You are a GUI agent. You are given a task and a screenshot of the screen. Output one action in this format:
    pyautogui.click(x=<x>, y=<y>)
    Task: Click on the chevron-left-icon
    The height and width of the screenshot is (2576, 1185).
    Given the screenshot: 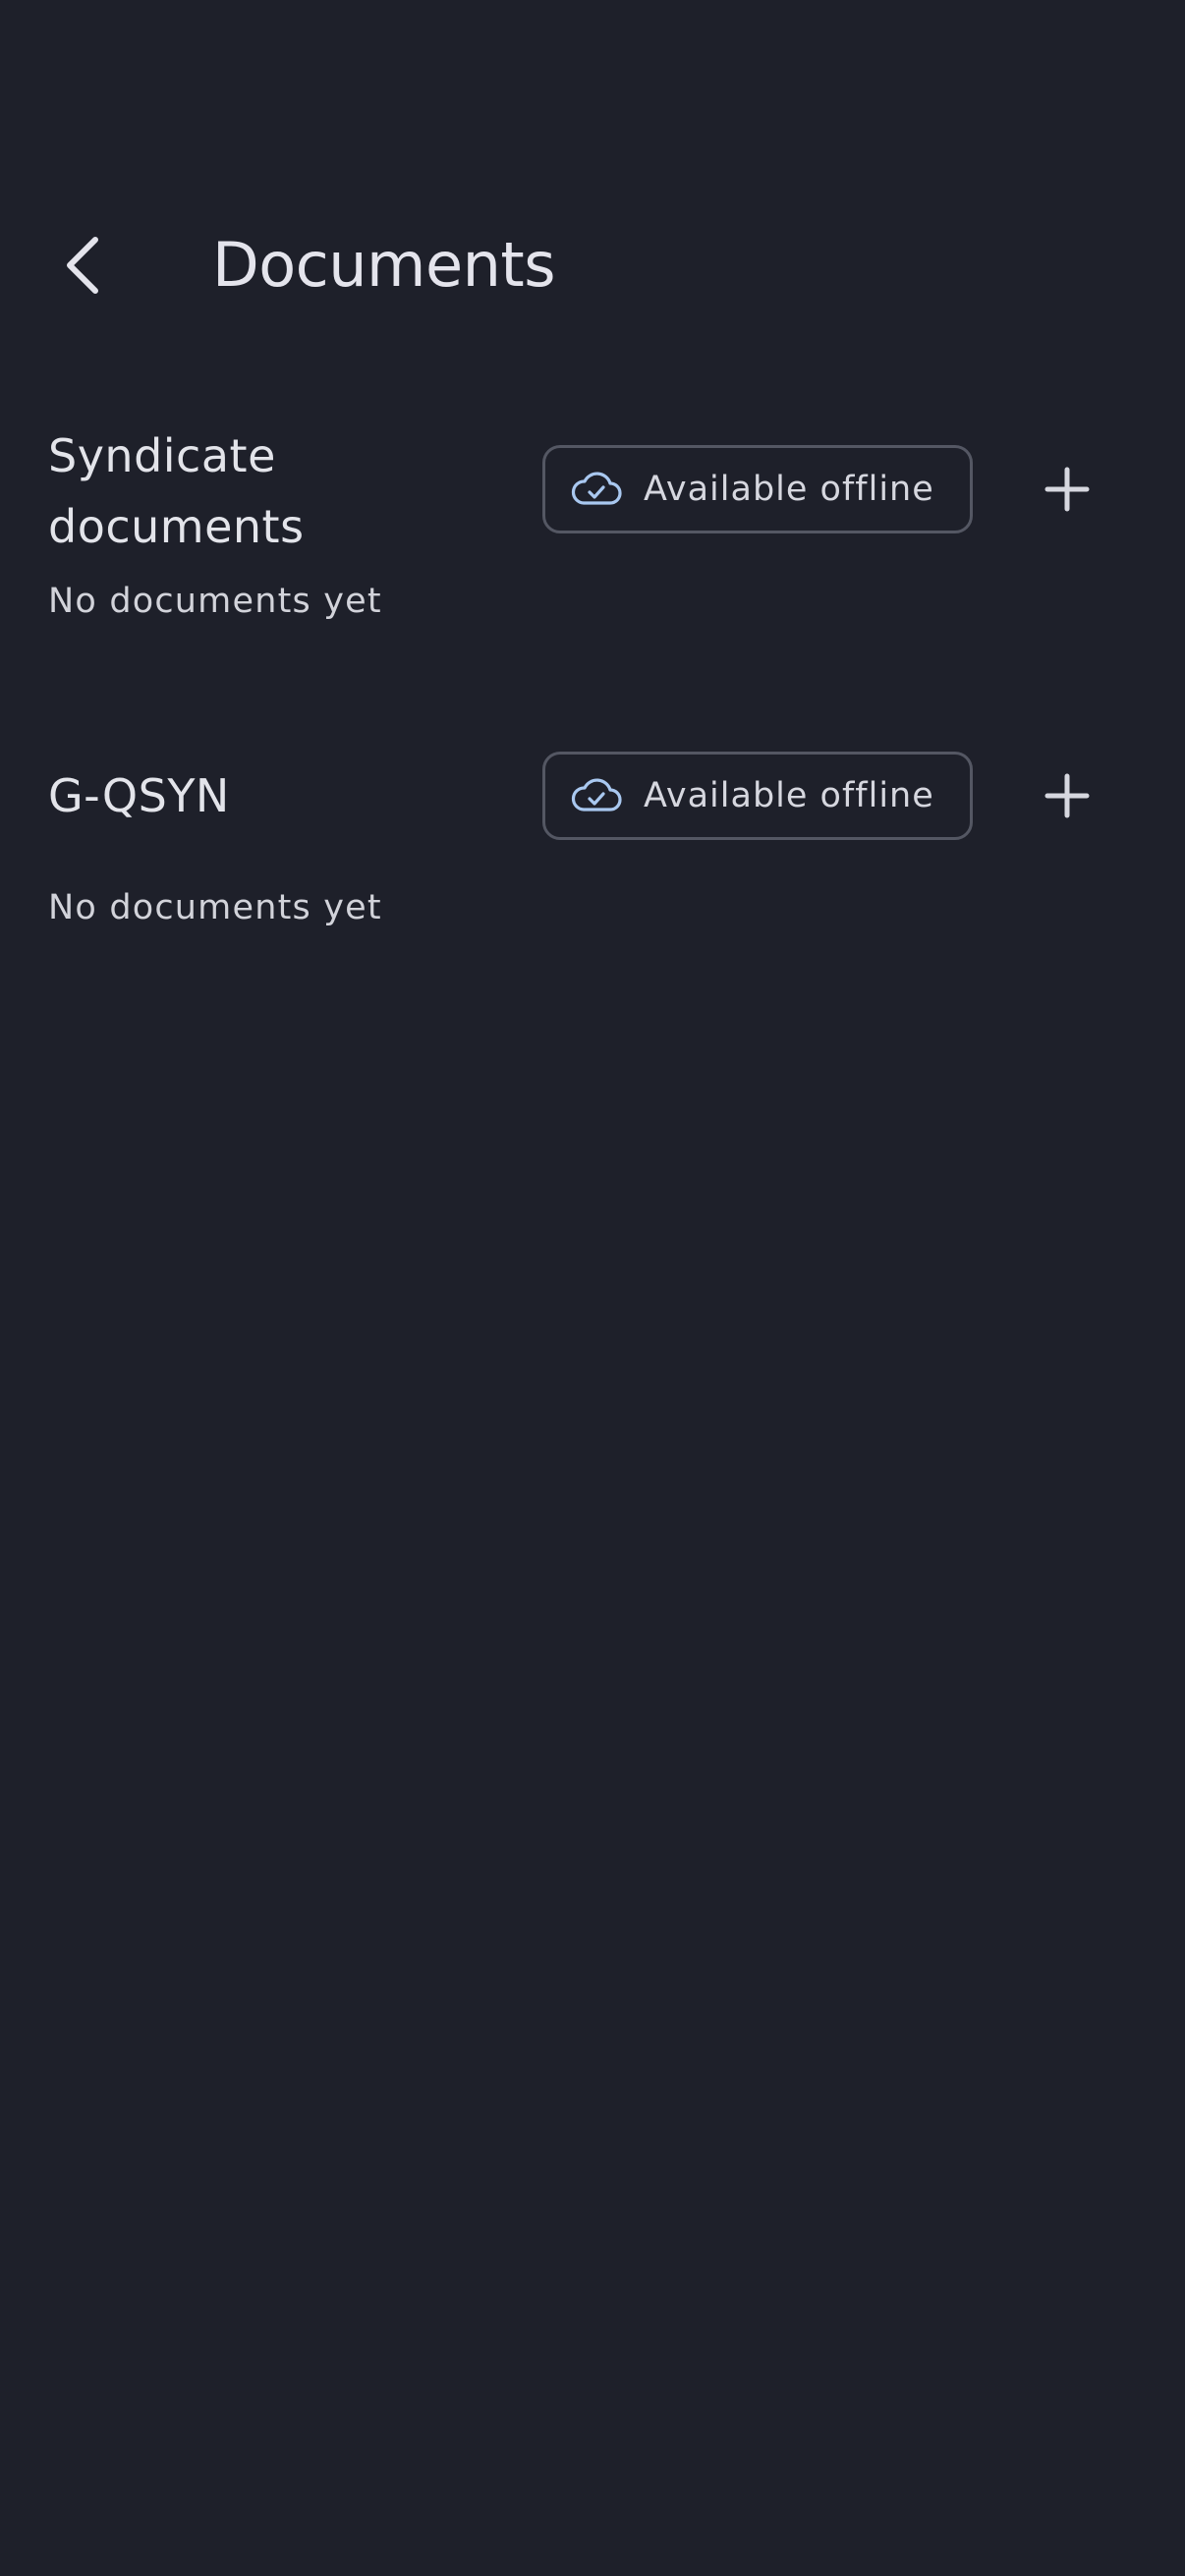 What is the action you would take?
    pyautogui.click(x=83, y=265)
    